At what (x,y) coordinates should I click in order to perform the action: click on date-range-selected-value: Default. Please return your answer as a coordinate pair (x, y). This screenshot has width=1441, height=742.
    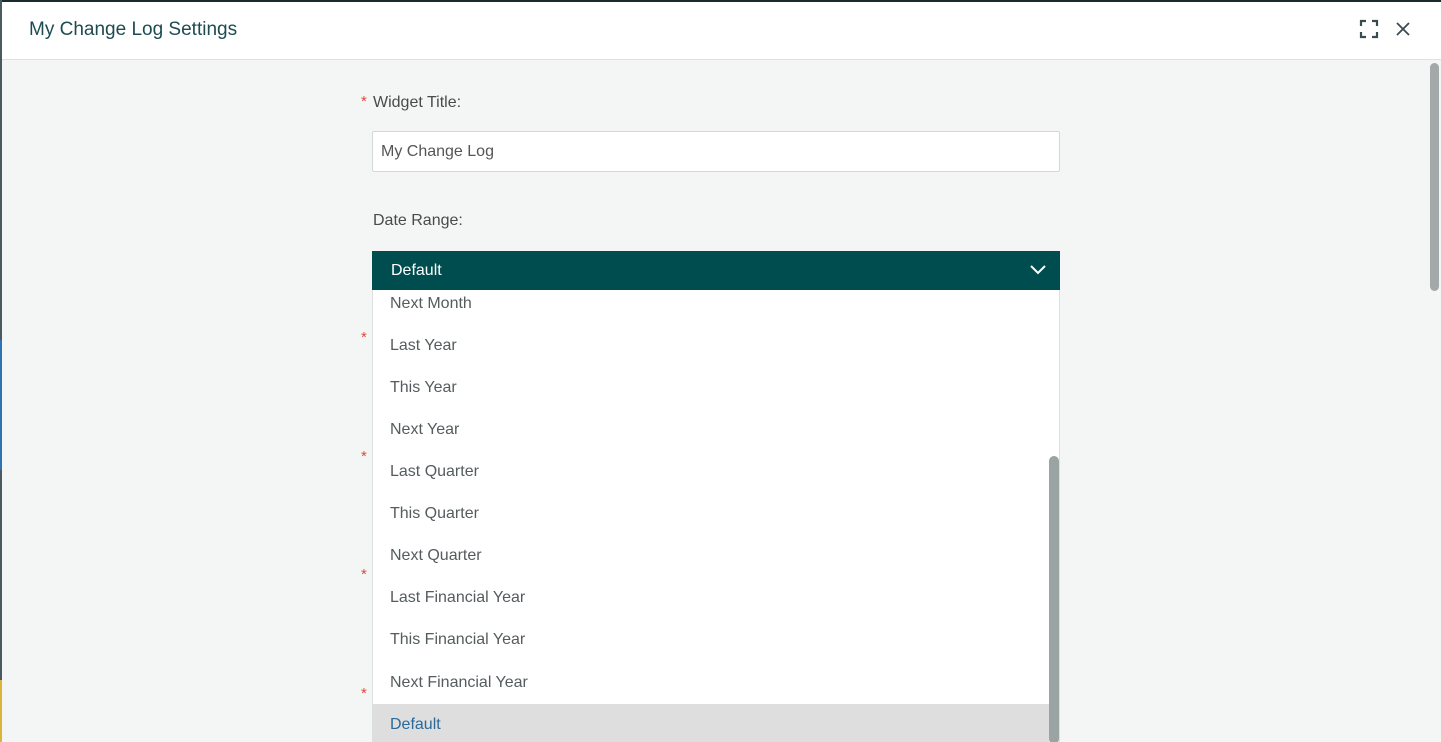
    Looking at the image, I should click on (416, 270).